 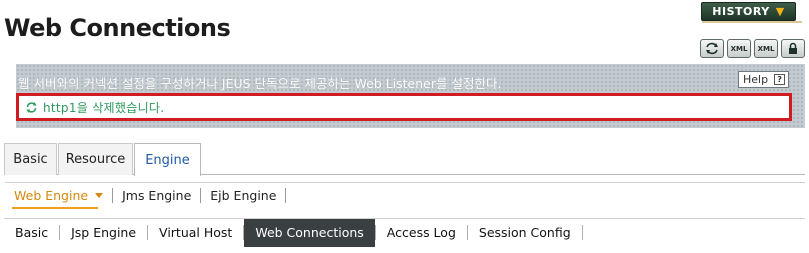 What do you see at coordinates (117, 28) in the screenshot?
I see `page-title: Web Connections` at bounding box center [117, 28].